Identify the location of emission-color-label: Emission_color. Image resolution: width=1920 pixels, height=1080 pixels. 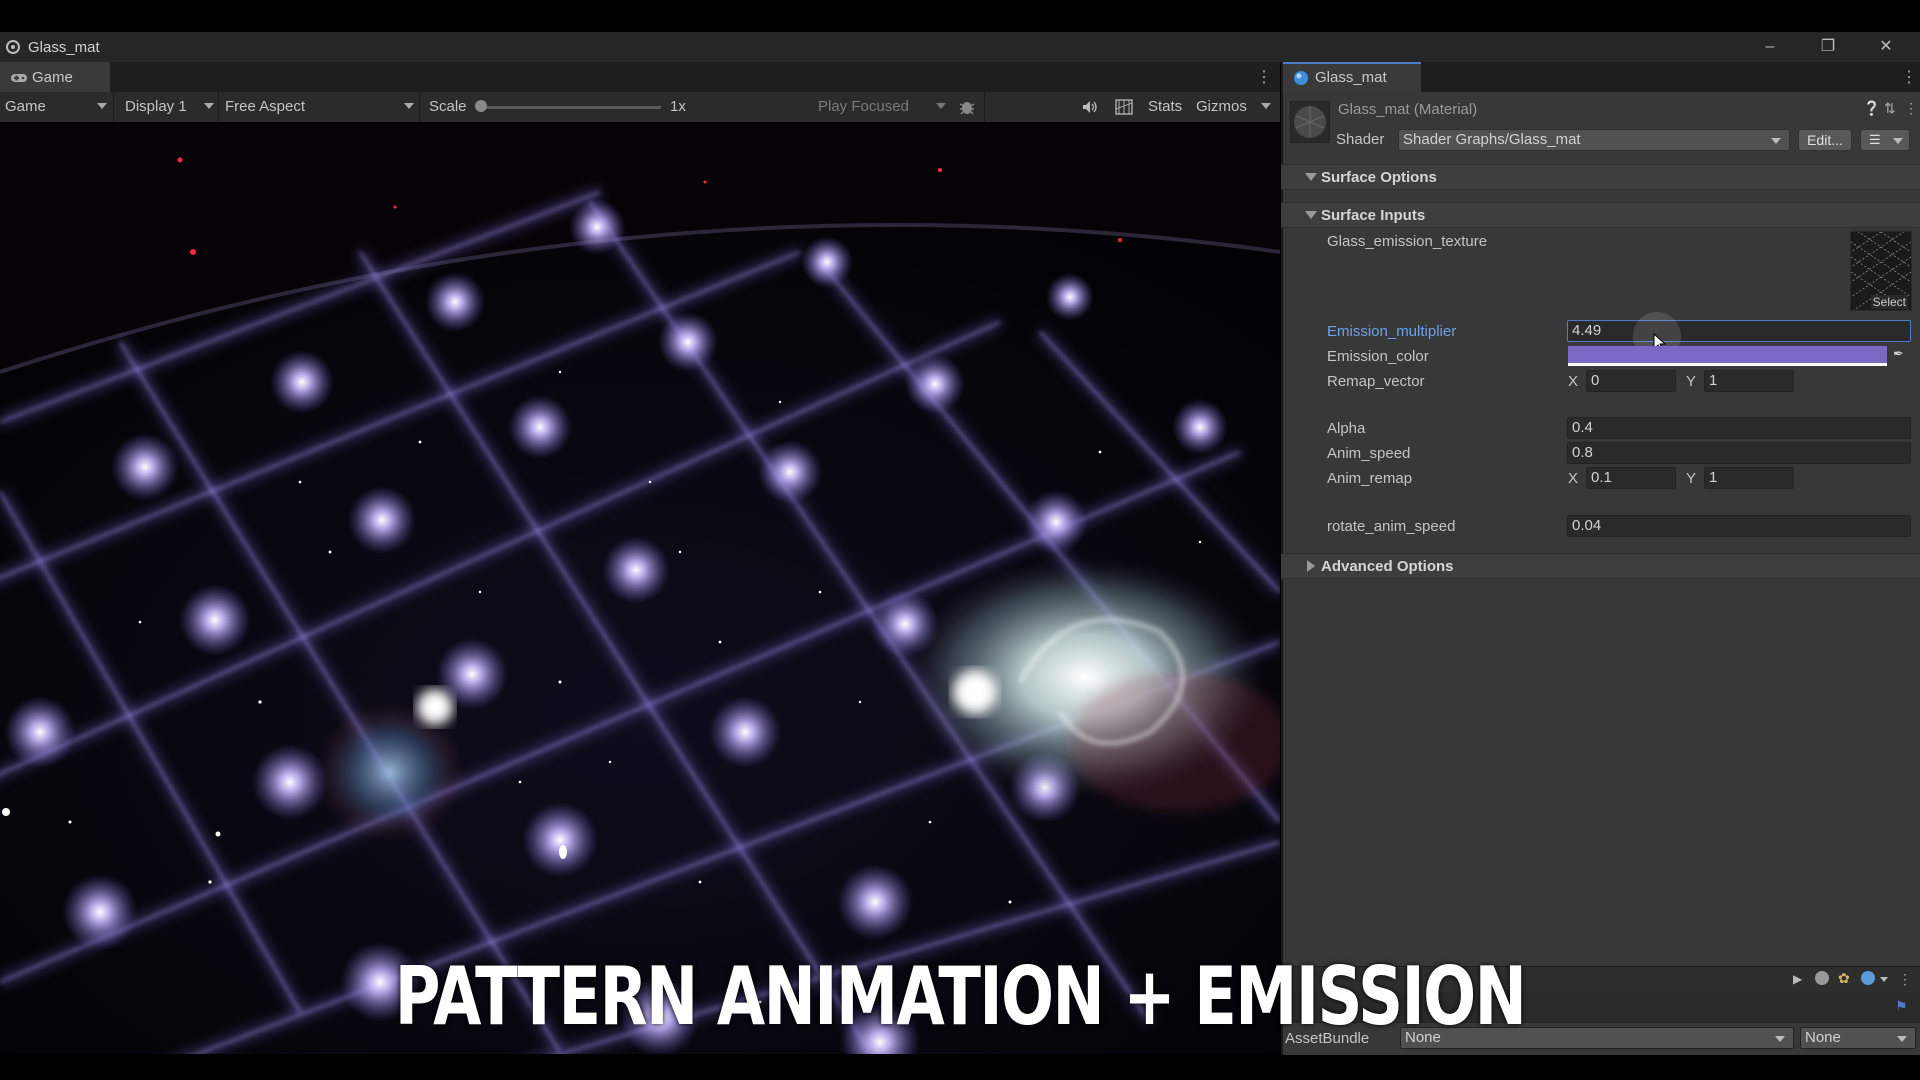
(1378, 356).